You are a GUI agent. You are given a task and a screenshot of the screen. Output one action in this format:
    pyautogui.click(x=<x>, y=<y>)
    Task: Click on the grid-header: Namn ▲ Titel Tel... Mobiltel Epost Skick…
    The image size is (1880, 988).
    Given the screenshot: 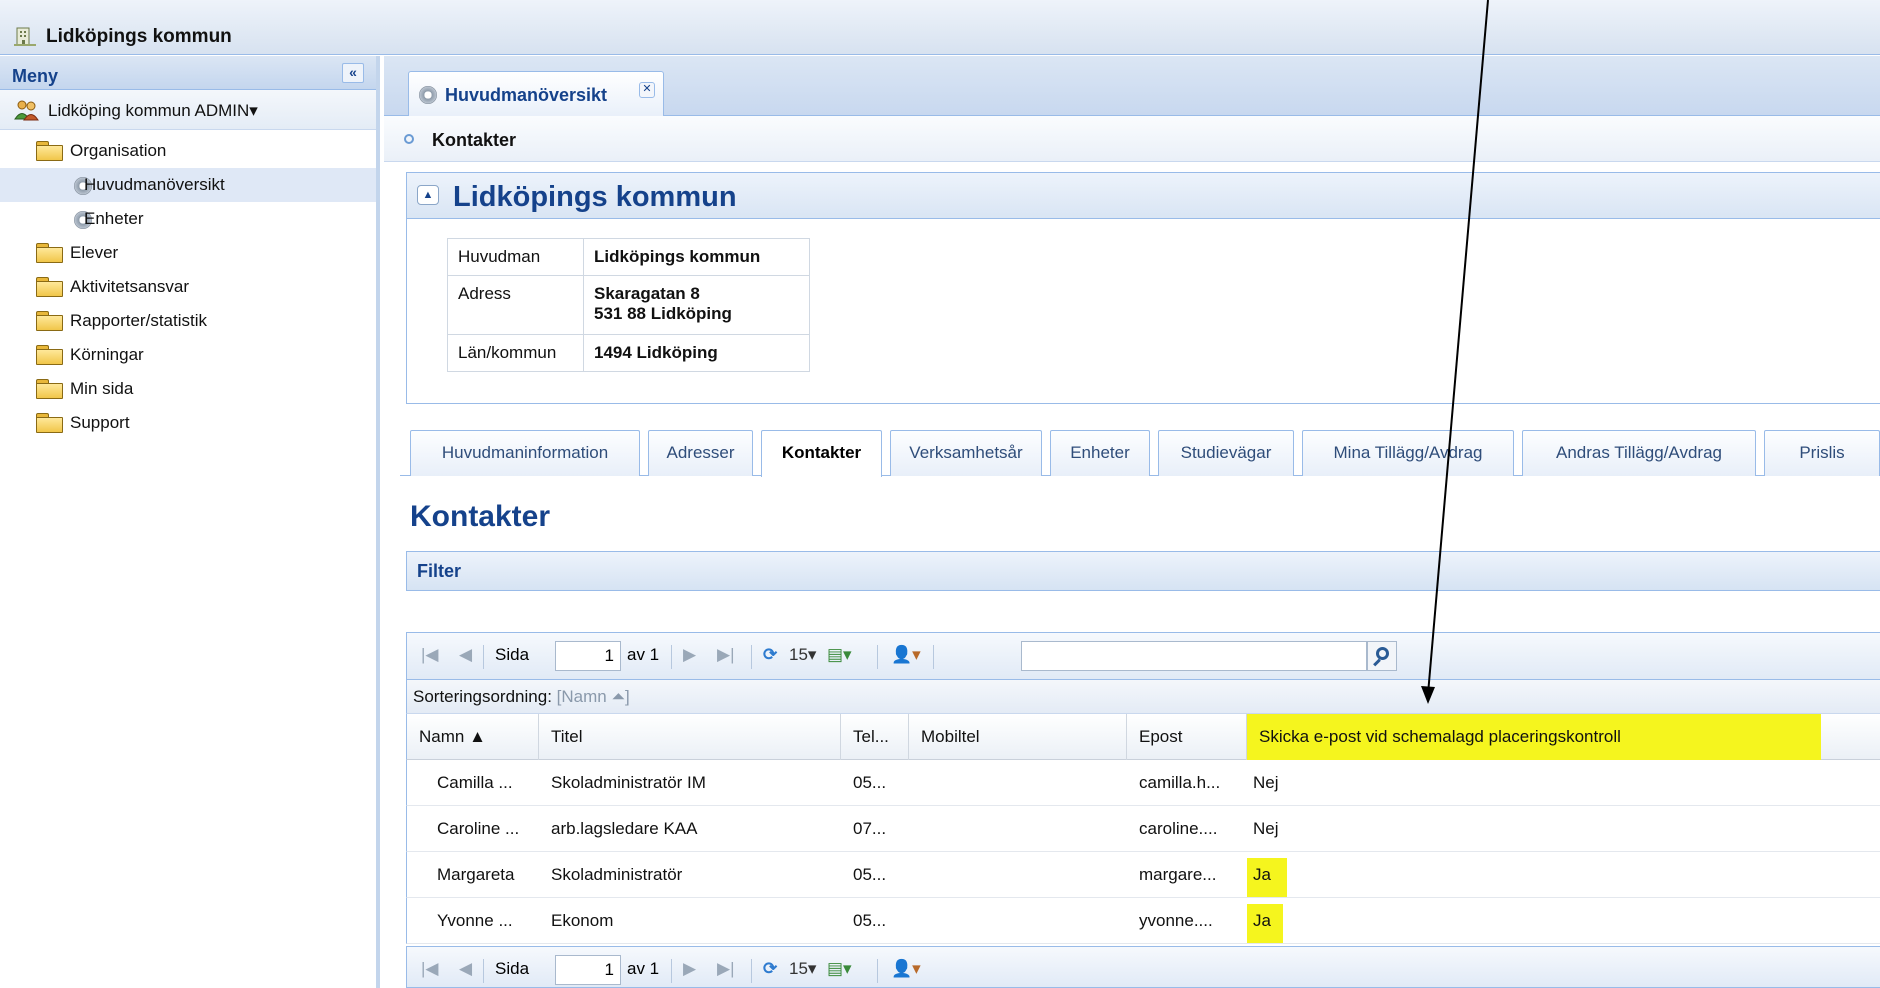 What is the action you would take?
    pyautogui.click(x=1143, y=737)
    